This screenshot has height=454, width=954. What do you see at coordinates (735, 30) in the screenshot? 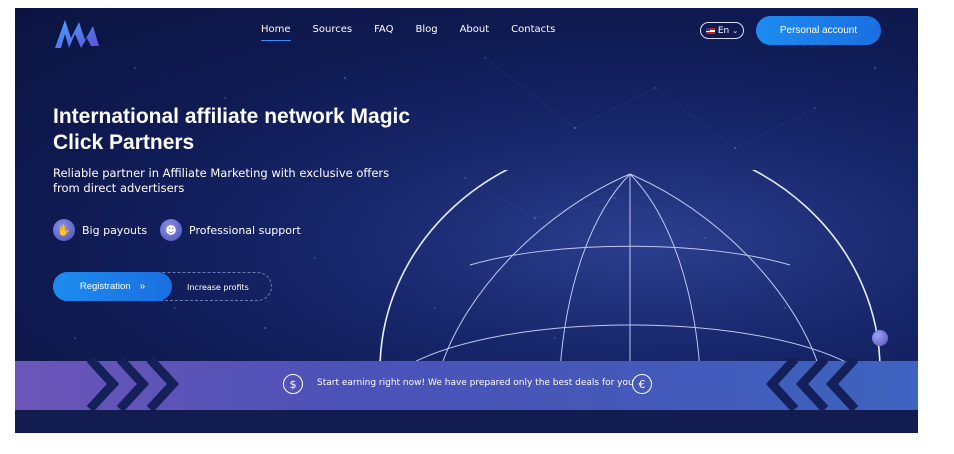
I see `chevron-down-icon: ⌄` at bounding box center [735, 30].